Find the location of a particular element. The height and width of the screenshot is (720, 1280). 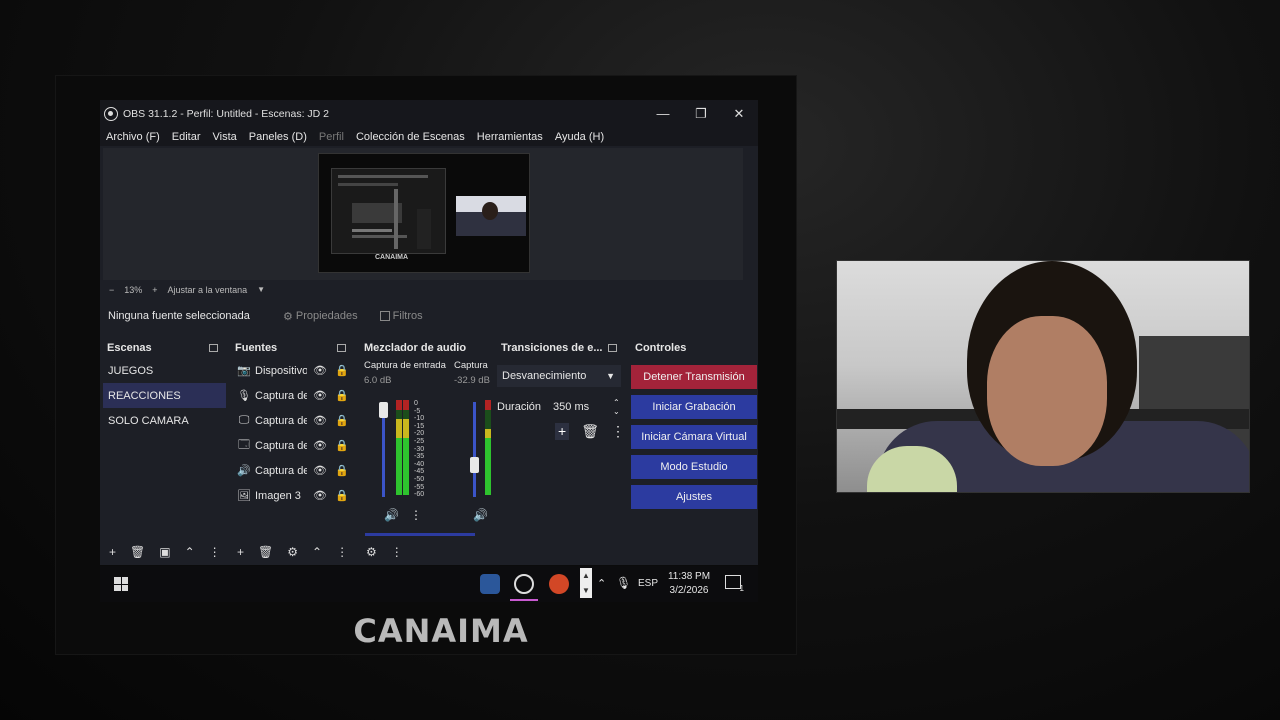

db-tick-label: -10 is located at coordinates (419, 419).